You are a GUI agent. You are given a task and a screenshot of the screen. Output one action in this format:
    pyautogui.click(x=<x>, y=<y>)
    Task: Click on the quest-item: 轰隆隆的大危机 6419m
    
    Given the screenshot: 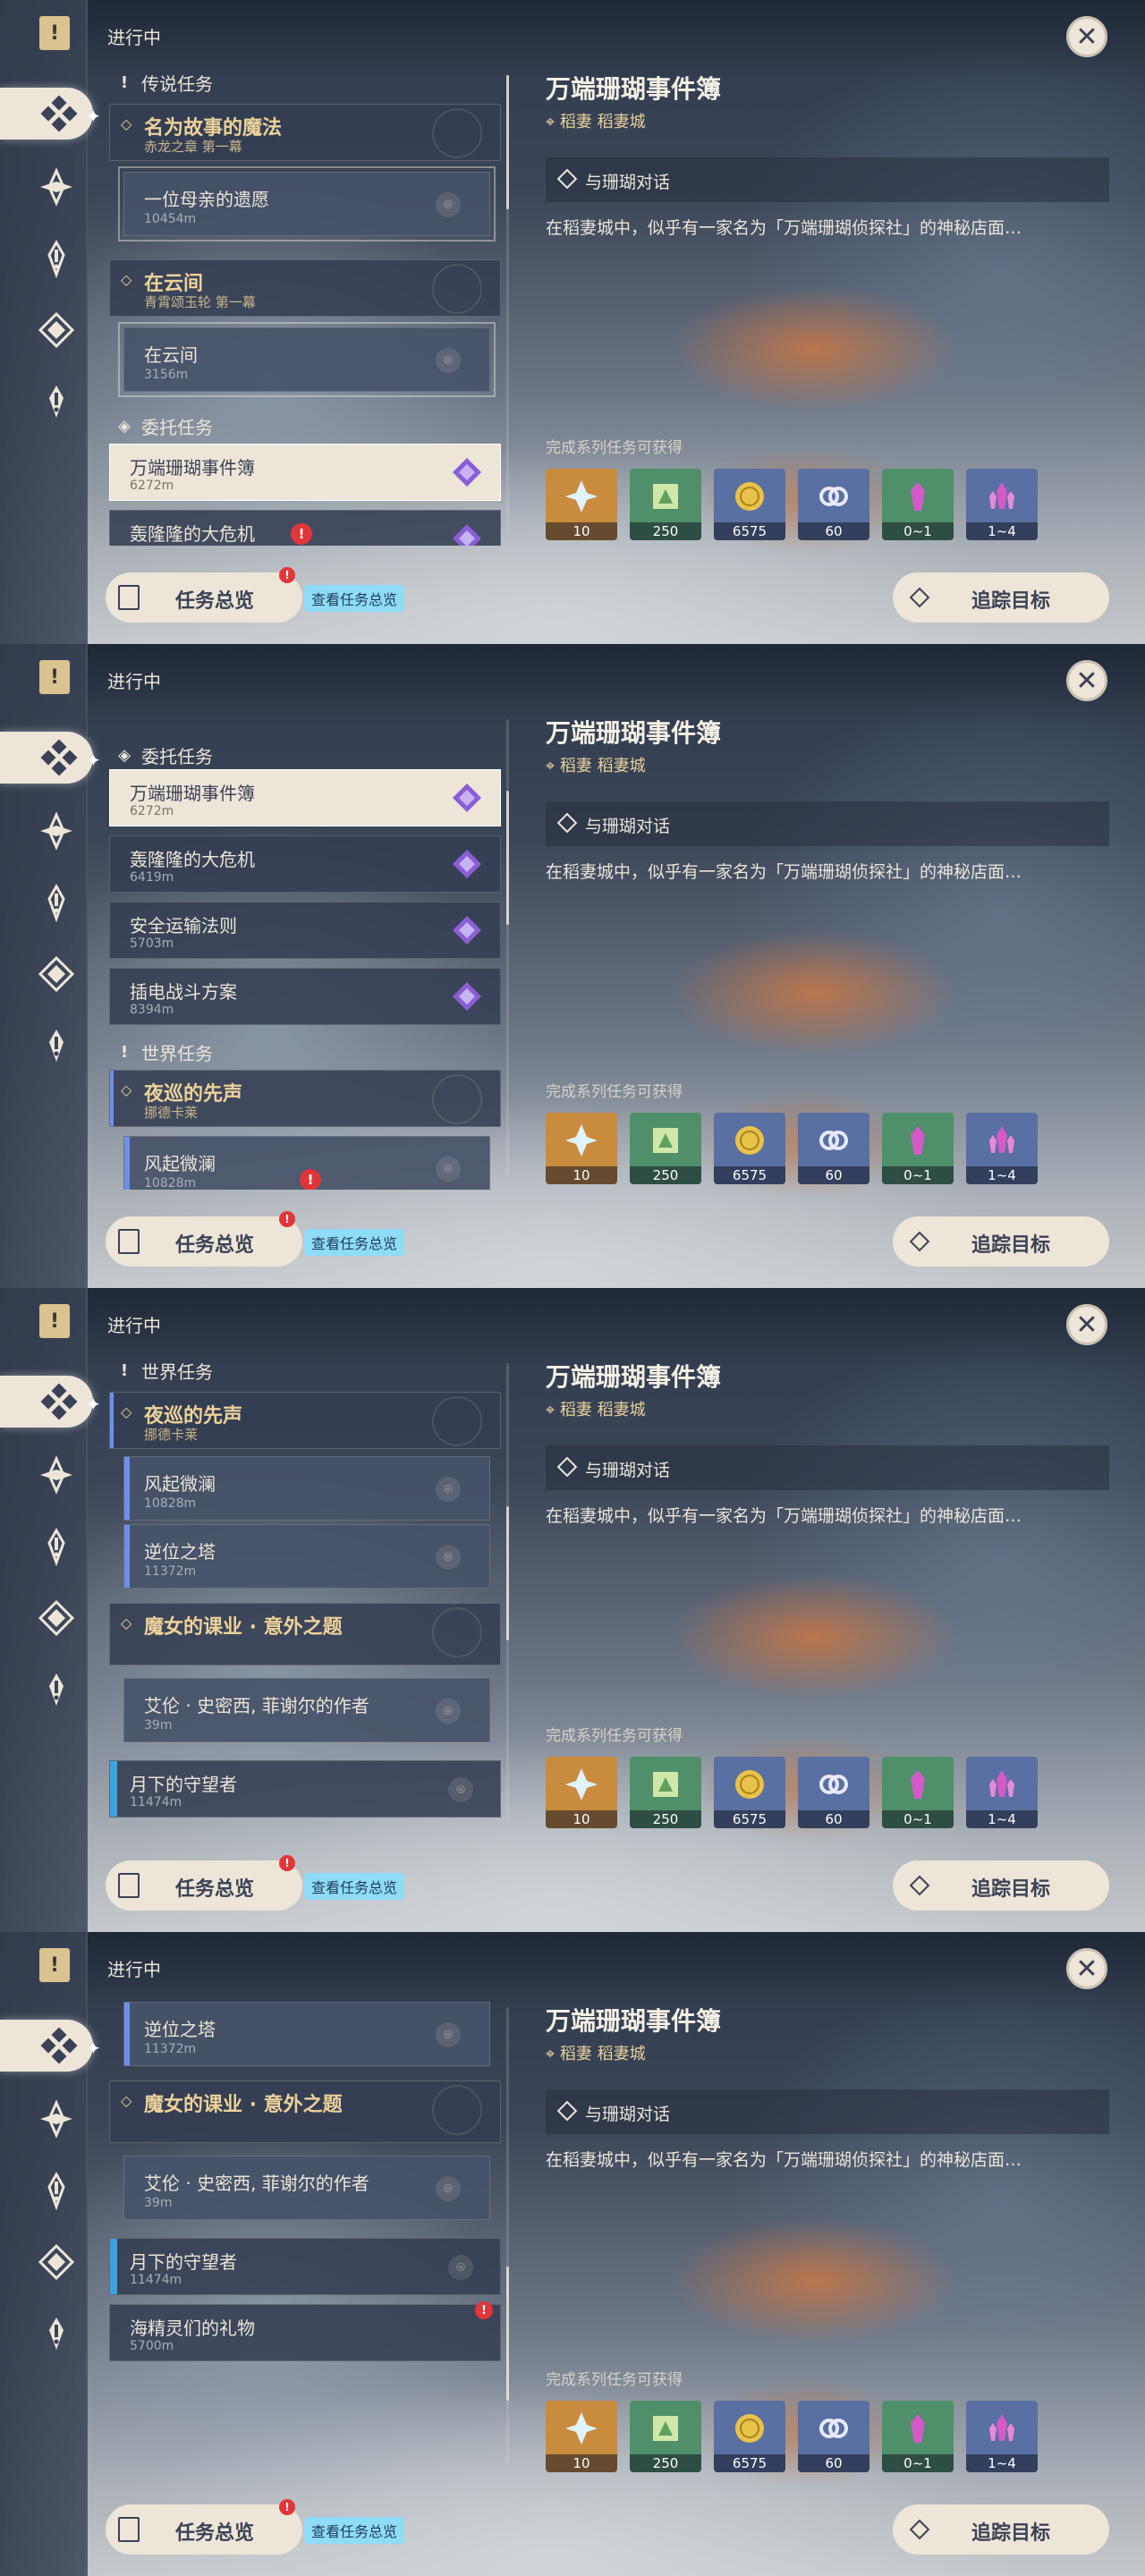 What is the action you would take?
    pyautogui.click(x=305, y=864)
    